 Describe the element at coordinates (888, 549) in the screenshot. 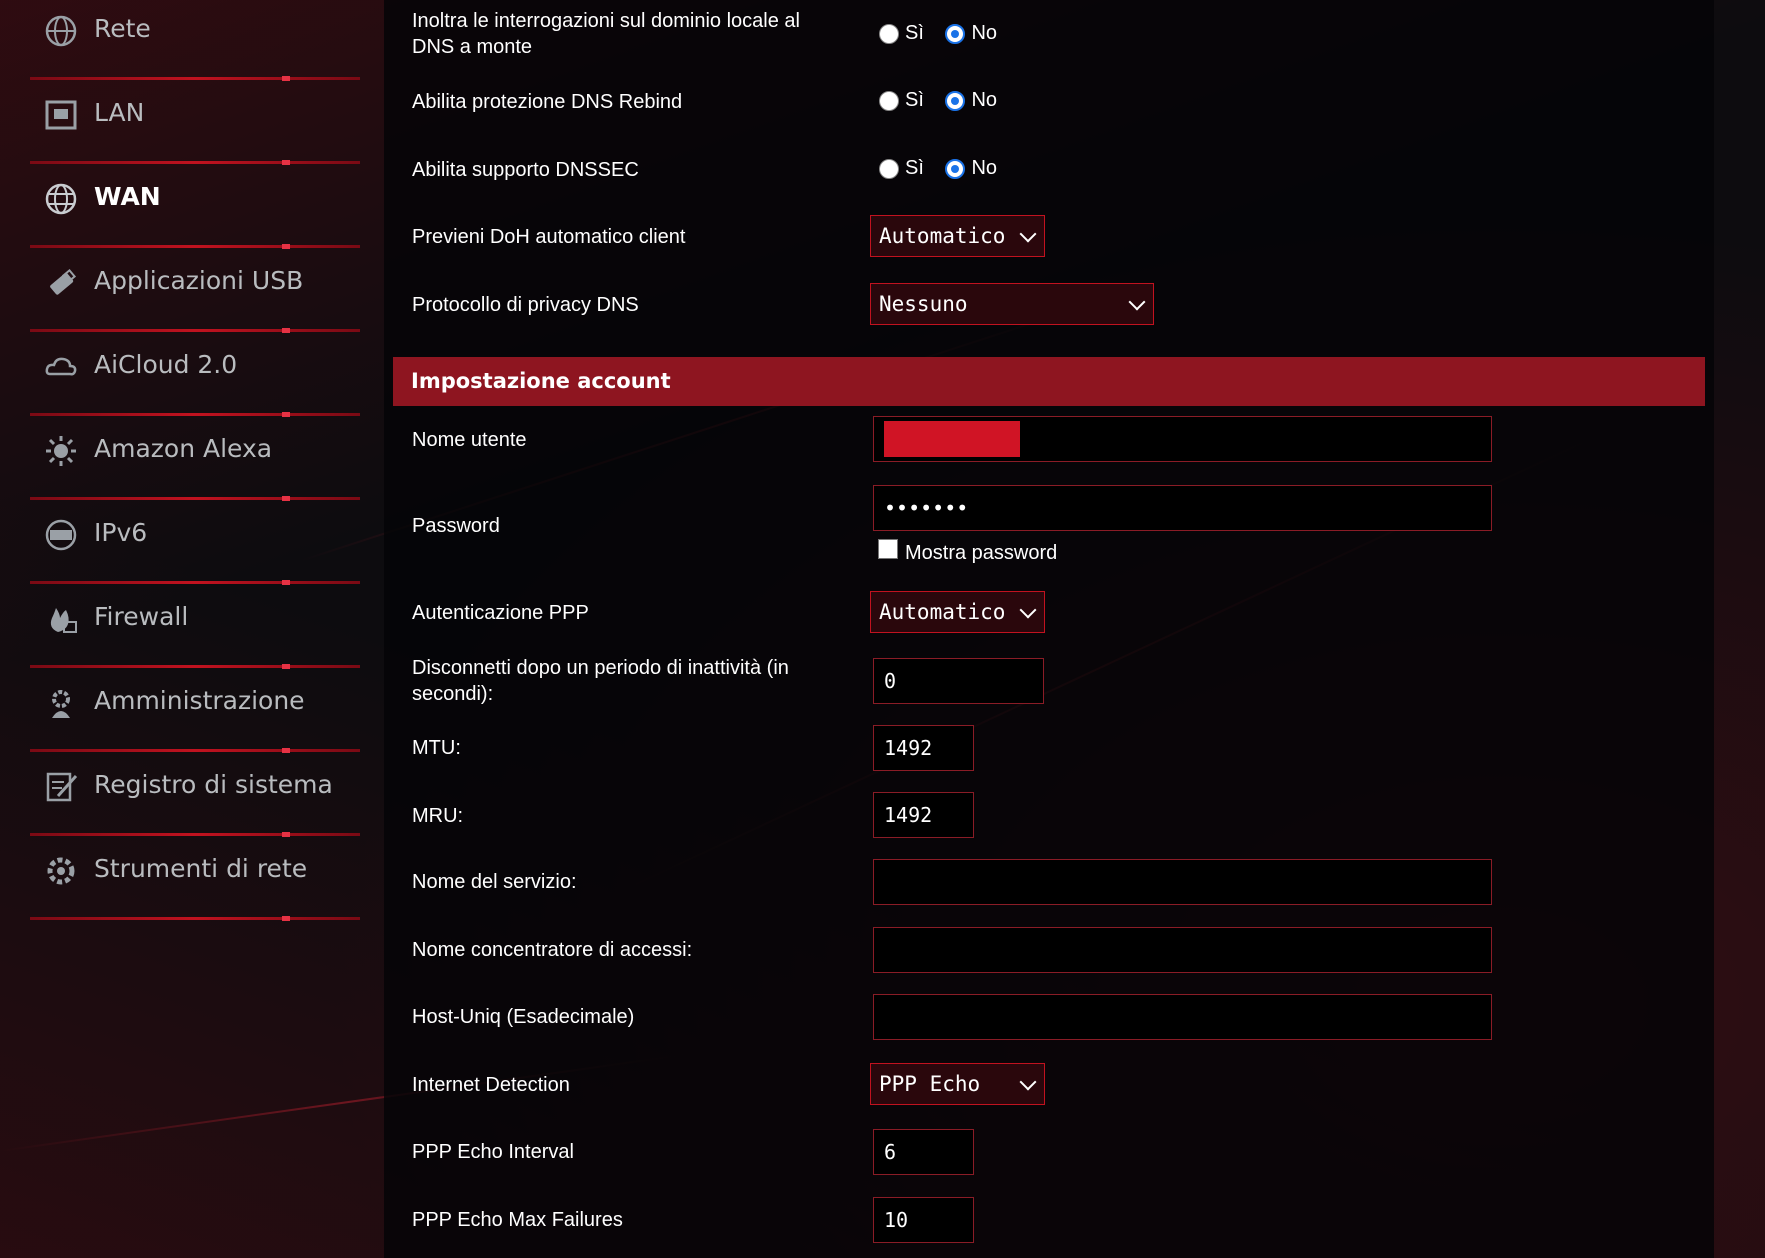

I see `show-password-checkbox` at that location.